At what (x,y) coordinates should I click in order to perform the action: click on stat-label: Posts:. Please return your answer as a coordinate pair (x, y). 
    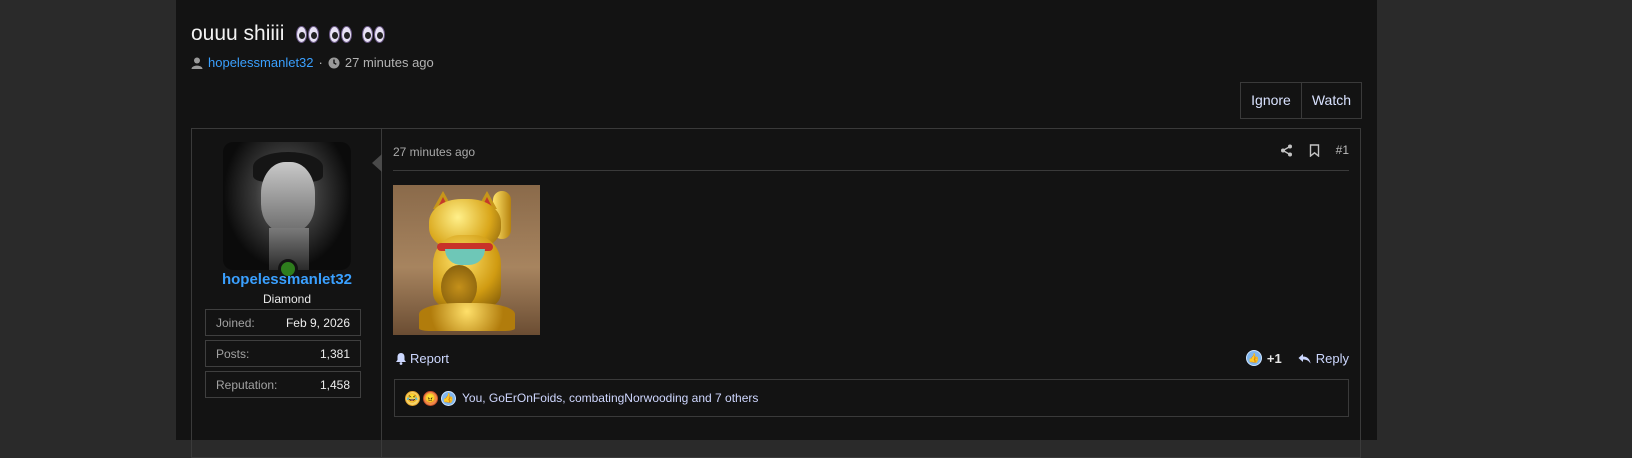
    Looking at the image, I should click on (233, 353).